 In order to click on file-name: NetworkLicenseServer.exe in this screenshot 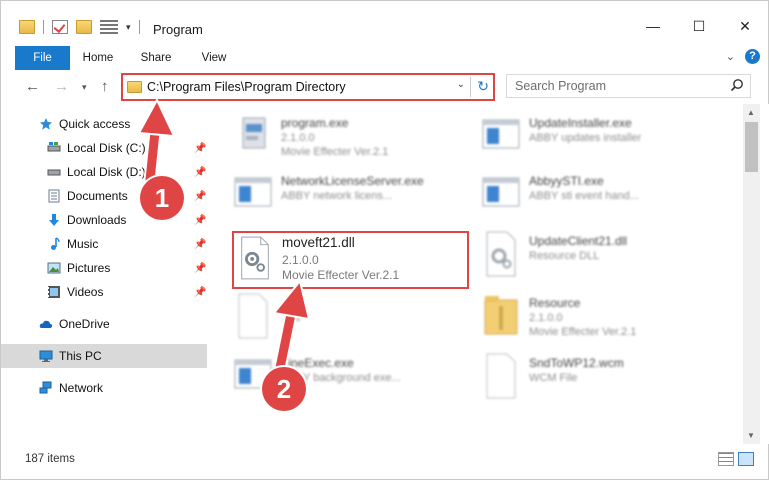, I will do `click(352, 181)`.